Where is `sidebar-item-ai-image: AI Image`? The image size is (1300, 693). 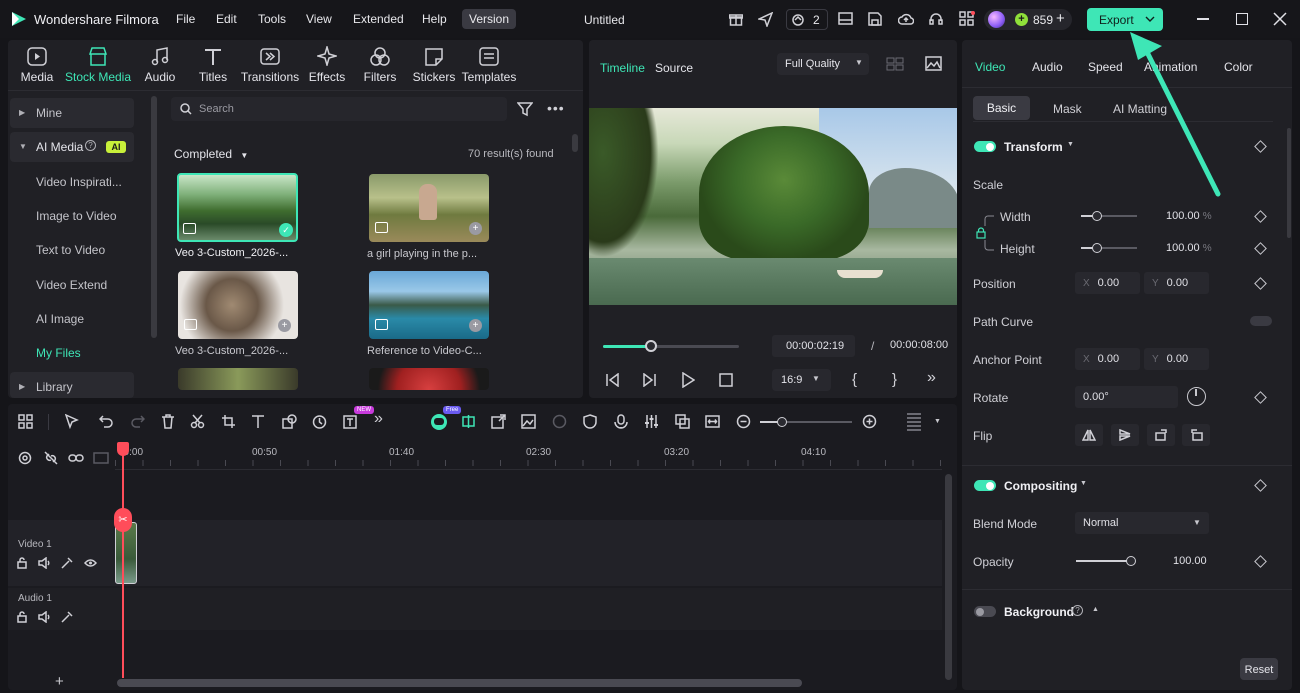 sidebar-item-ai-image: AI Image is located at coordinates (72, 319).